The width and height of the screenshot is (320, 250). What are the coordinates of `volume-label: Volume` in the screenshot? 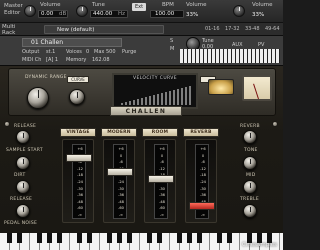 It's located at (50, 5).